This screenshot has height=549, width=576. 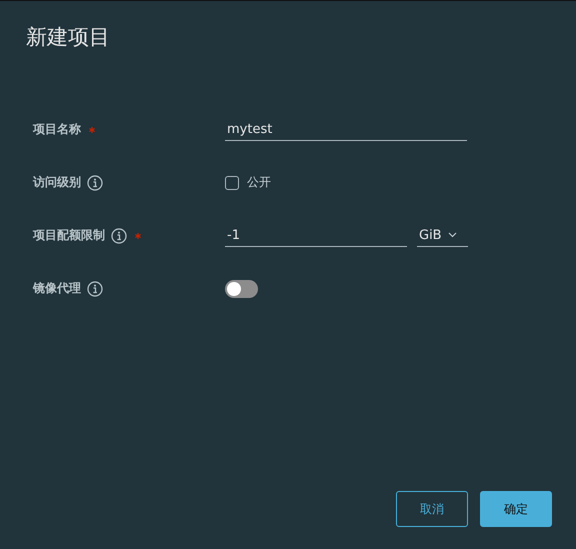 I want to click on checkbox-label: 公开, so click(x=259, y=182).